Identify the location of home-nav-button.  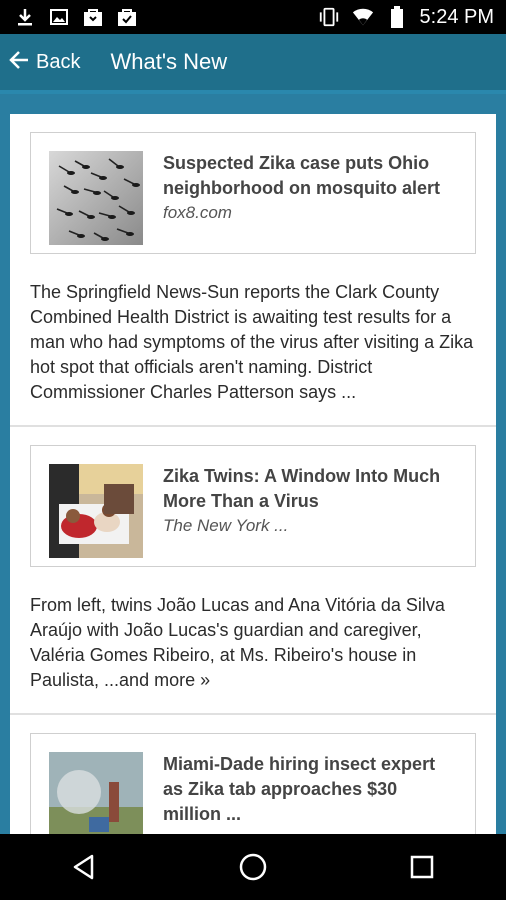
(253, 867).